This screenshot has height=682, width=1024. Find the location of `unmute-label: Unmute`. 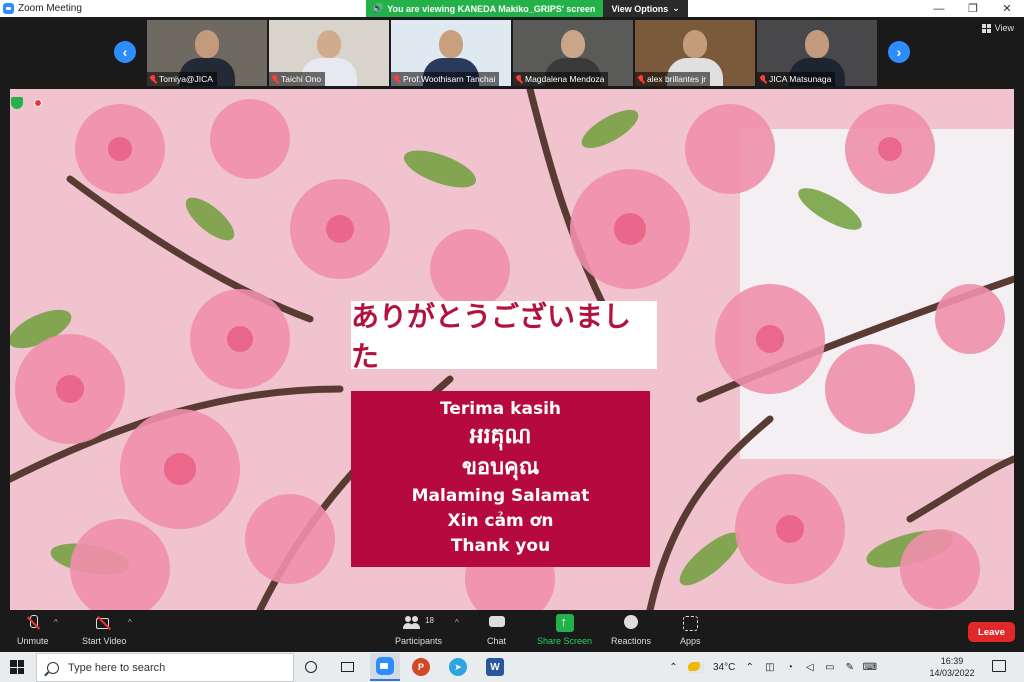

unmute-label: Unmute is located at coordinates (33, 641).